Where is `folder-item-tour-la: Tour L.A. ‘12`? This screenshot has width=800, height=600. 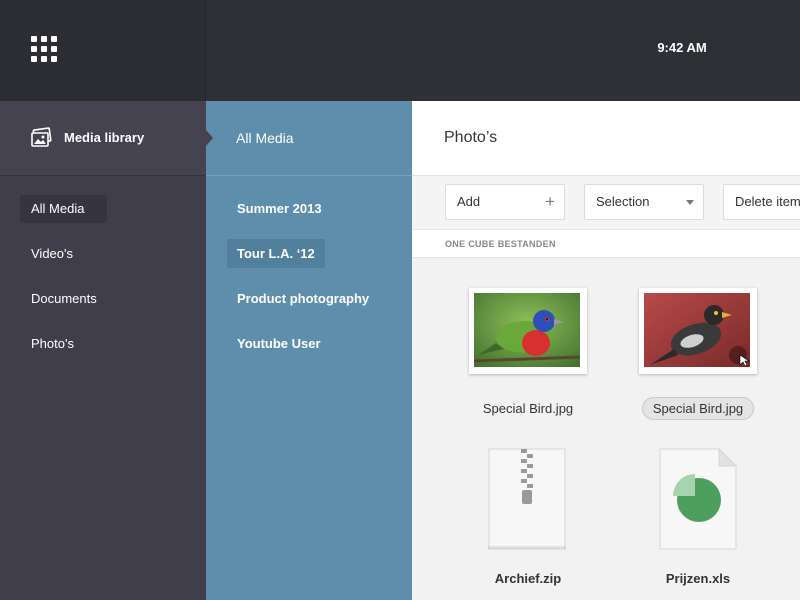
folder-item-tour-la: Tour L.A. ‘12 is located at coordinates (276, 253).